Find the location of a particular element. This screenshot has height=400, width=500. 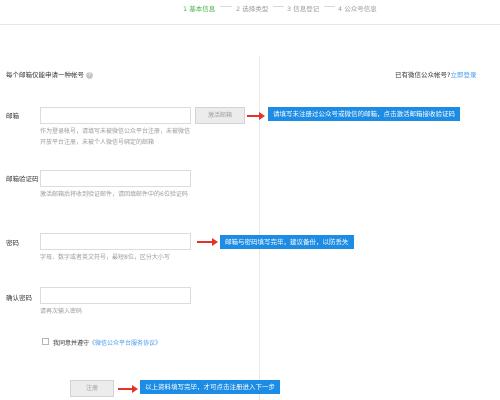

activate-email-button: 激活邮箱 is located at coordinates (220, 115).